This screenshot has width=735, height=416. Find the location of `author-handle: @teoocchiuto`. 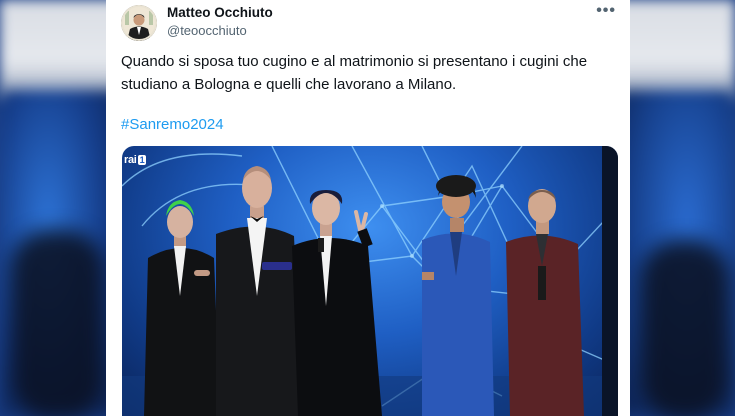

author-handle: @teoocchiuto is located at coordinates (207, 30).